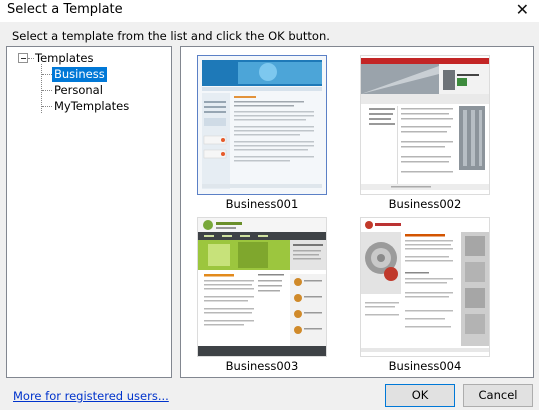  I want to click on thumbnail-preview-business002, so click(425, 125).